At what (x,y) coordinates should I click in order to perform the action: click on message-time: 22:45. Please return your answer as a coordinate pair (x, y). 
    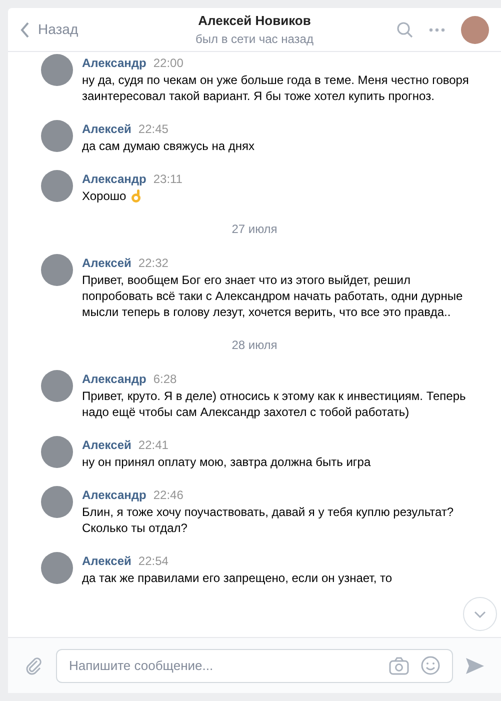
    Looking at the image, I should click on (153, 129).